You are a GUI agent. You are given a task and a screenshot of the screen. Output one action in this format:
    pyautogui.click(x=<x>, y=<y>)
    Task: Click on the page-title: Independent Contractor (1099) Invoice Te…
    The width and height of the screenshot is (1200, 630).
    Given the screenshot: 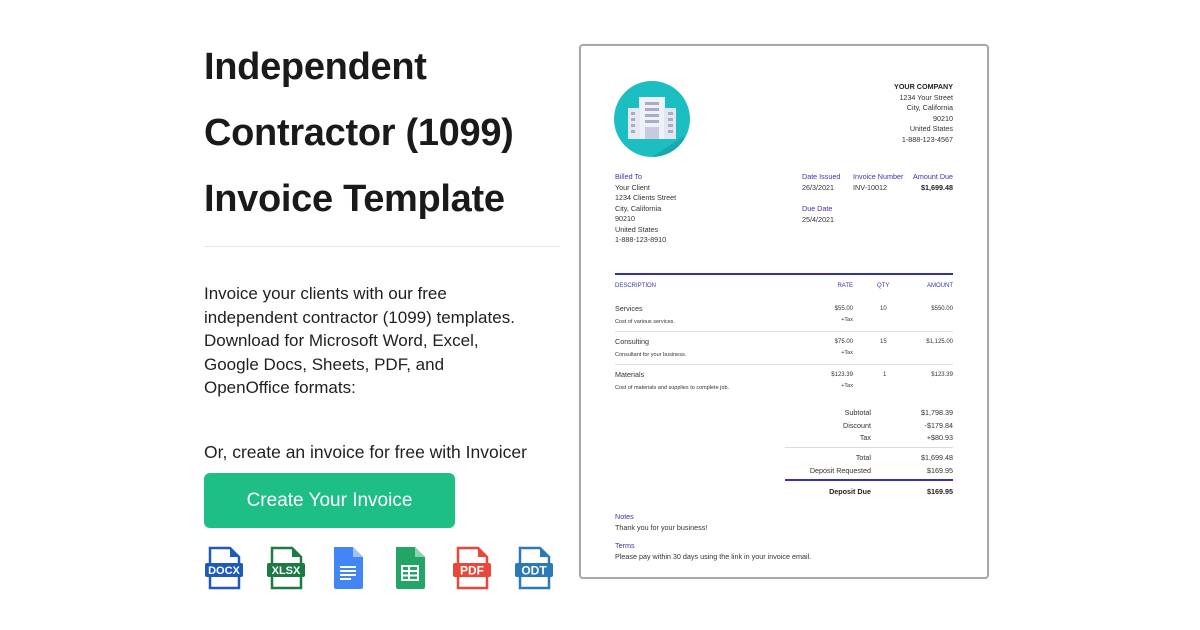 What is the action you would take?
    pyautogui.click(x=389, y=133)
    